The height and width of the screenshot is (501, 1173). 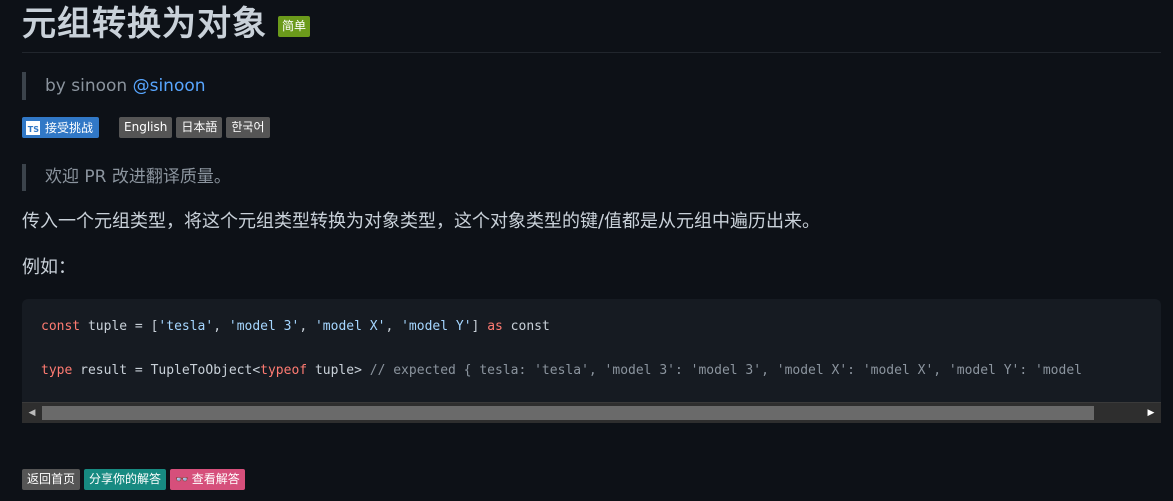 I want to click on glasses-icon: 👓, so click(x=182, y=479).